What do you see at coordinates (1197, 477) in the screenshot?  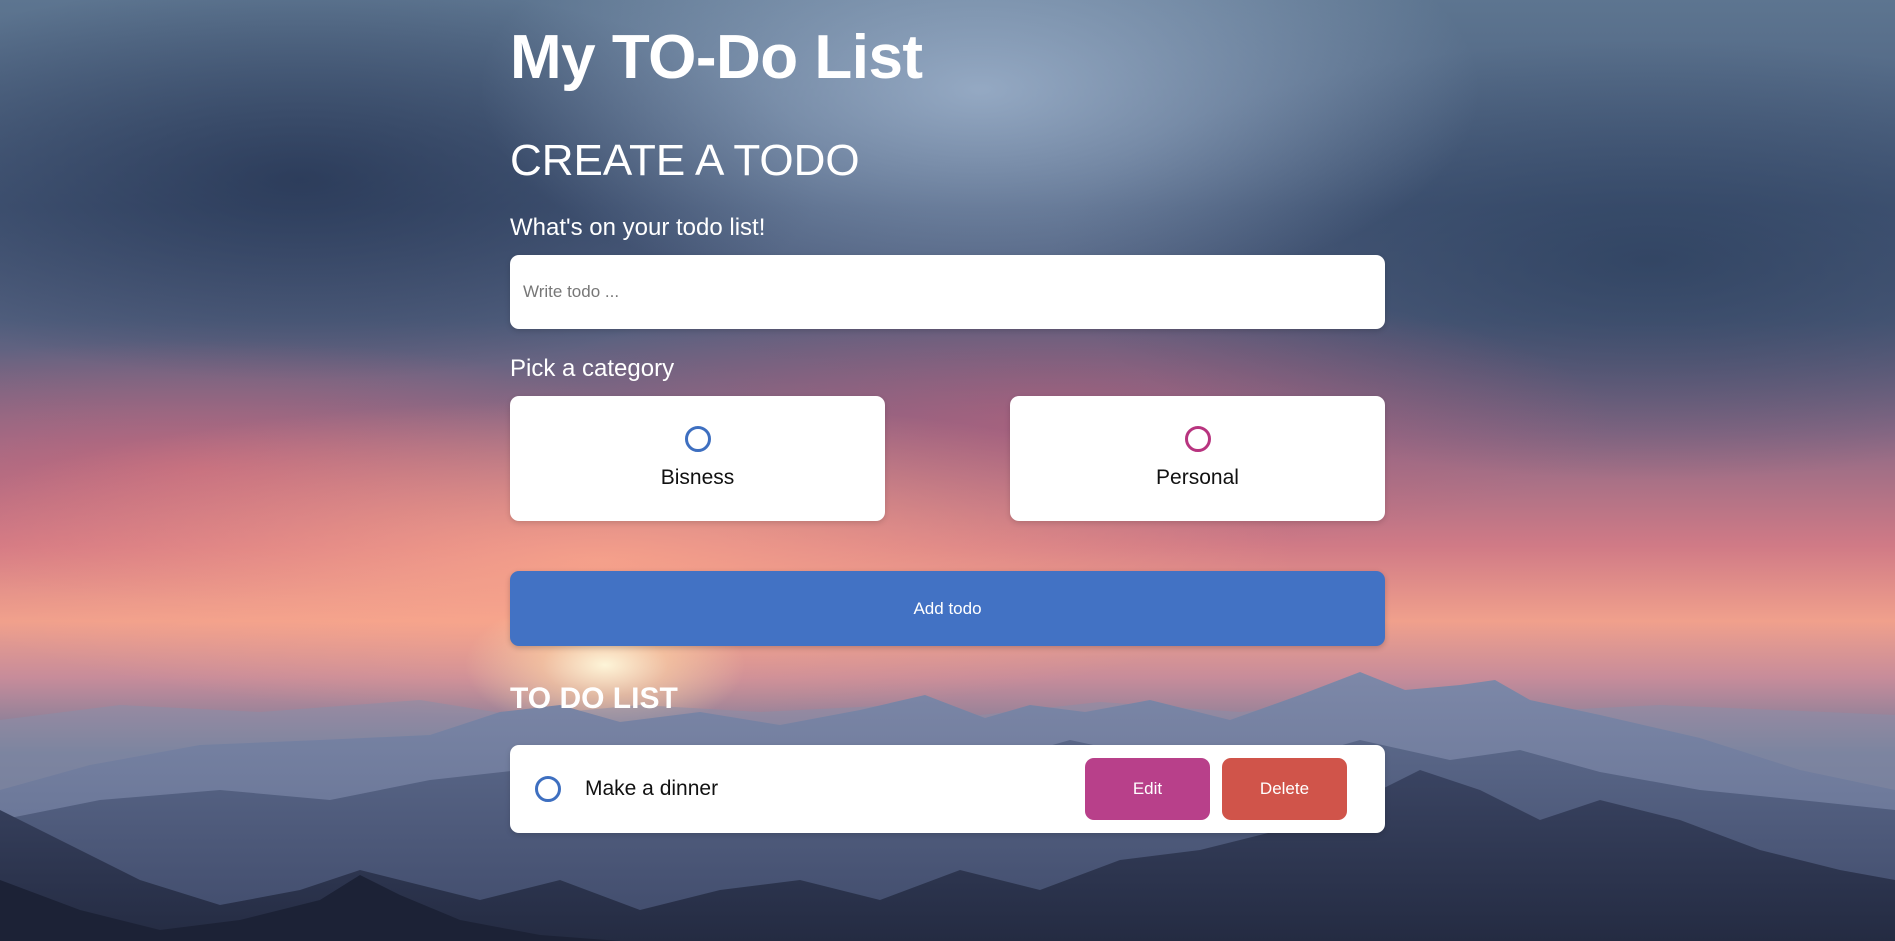 I see `category-name: Personal` at bounding box center [1197, 477].